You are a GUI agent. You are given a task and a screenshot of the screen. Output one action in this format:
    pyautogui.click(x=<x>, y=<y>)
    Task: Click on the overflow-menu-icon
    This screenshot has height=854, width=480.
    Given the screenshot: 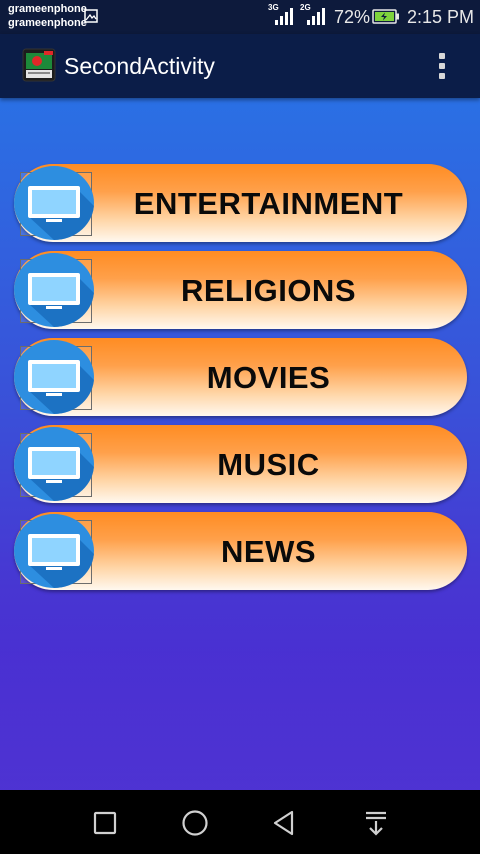 What is the action you would take?
    pyautogui.click(x=442, y=66)
    